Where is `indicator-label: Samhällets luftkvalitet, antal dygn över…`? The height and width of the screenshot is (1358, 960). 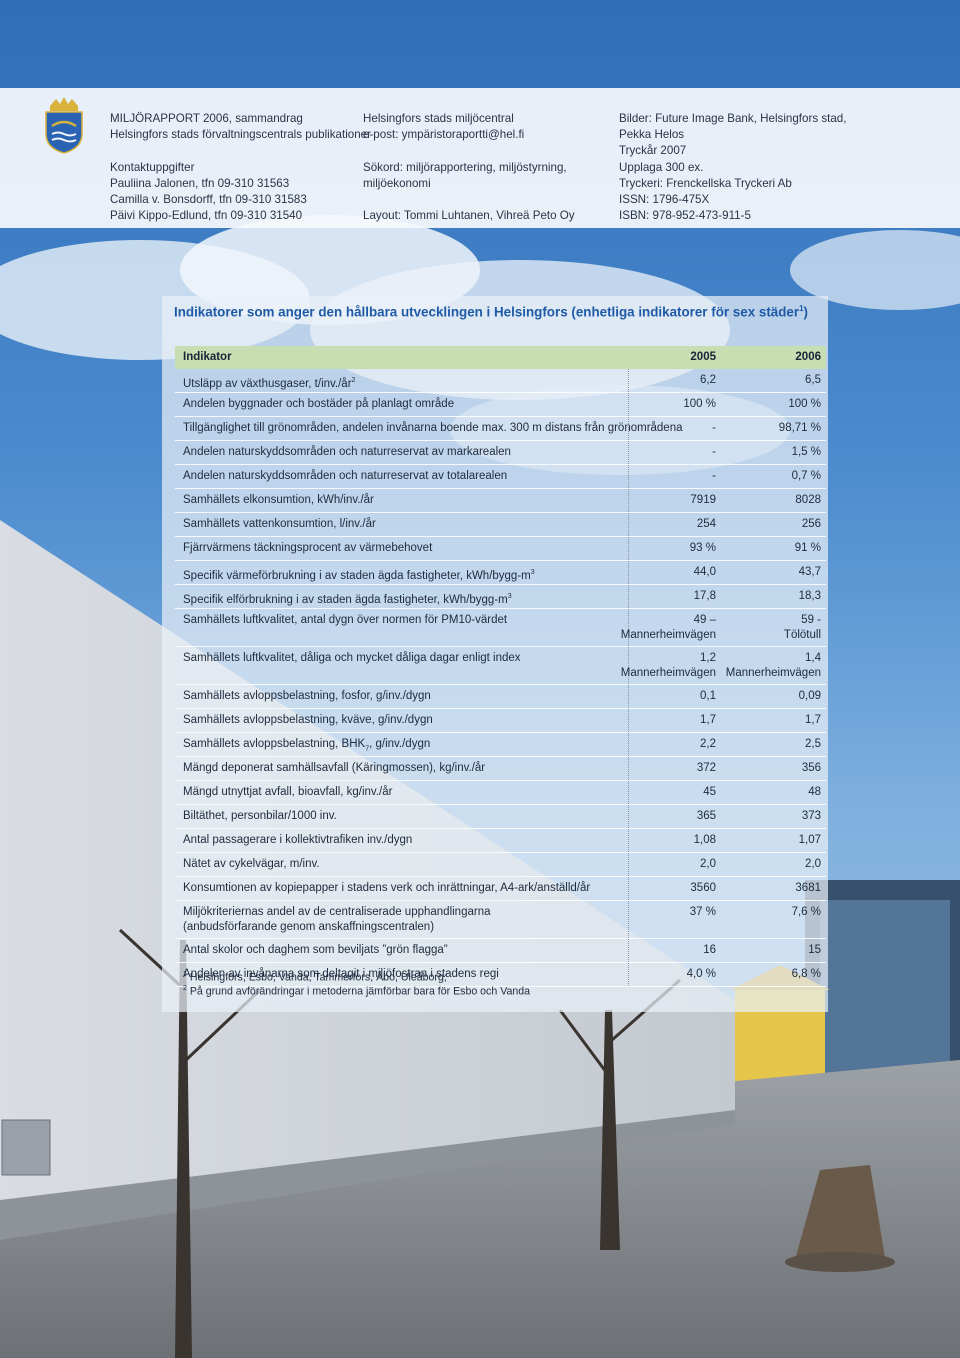
indicator-label: Samhällets luftkvalitet, antal dygn över… is located at coordinates (345, 620).